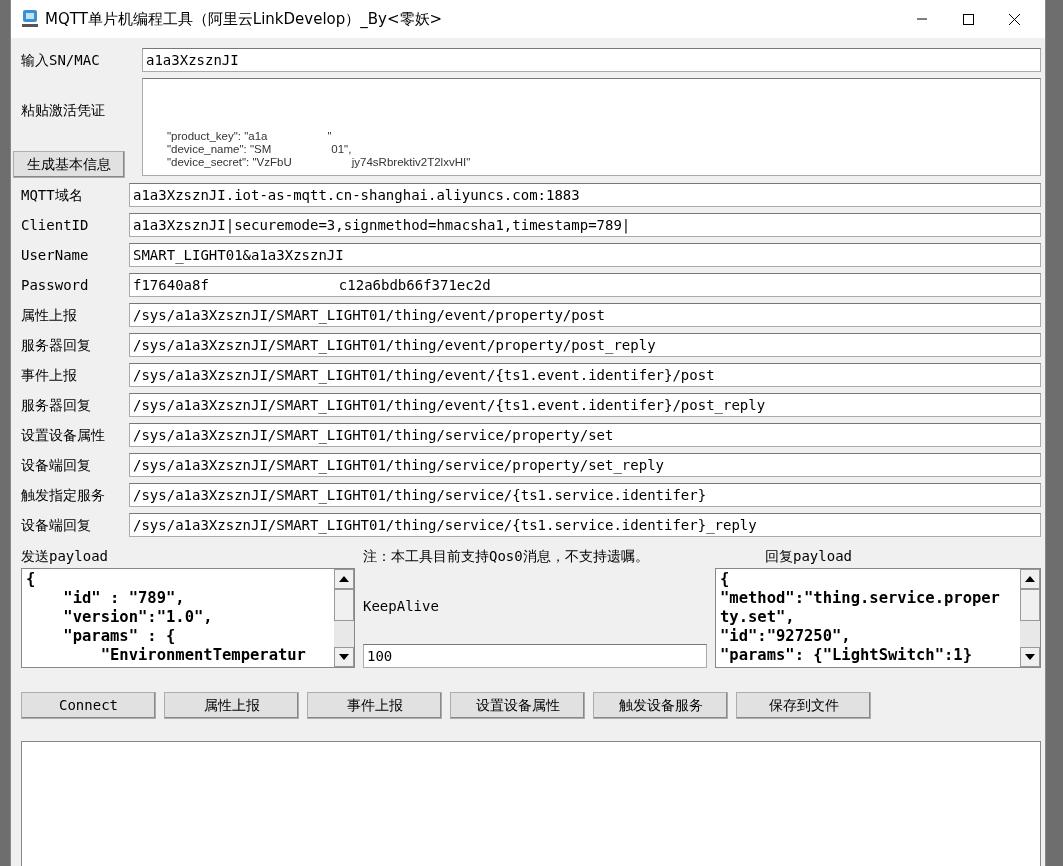 The height and width of the screenshot is (866, 1063). Describe the element at coordinates (244, 19) in the screenshot. I see `window-title: MQTT单片机编程工具（阿里云LinkDevelop）_By<零妖>` at that location.